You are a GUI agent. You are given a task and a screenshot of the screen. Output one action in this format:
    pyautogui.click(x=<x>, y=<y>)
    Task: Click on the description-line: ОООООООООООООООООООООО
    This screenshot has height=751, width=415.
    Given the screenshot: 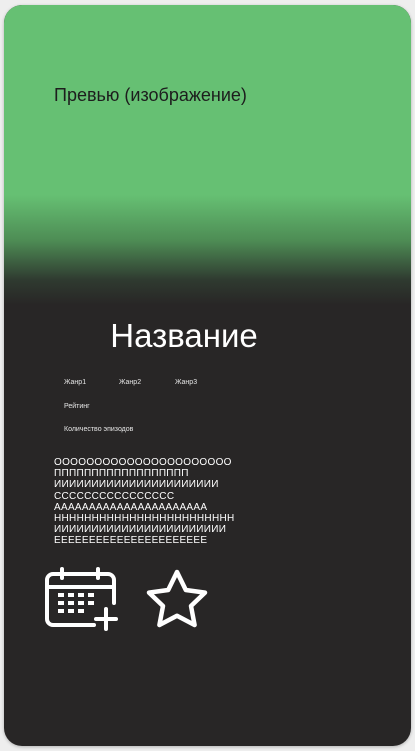 What is the action you would take?
    pyautogui.click(x=143, y=462)
    